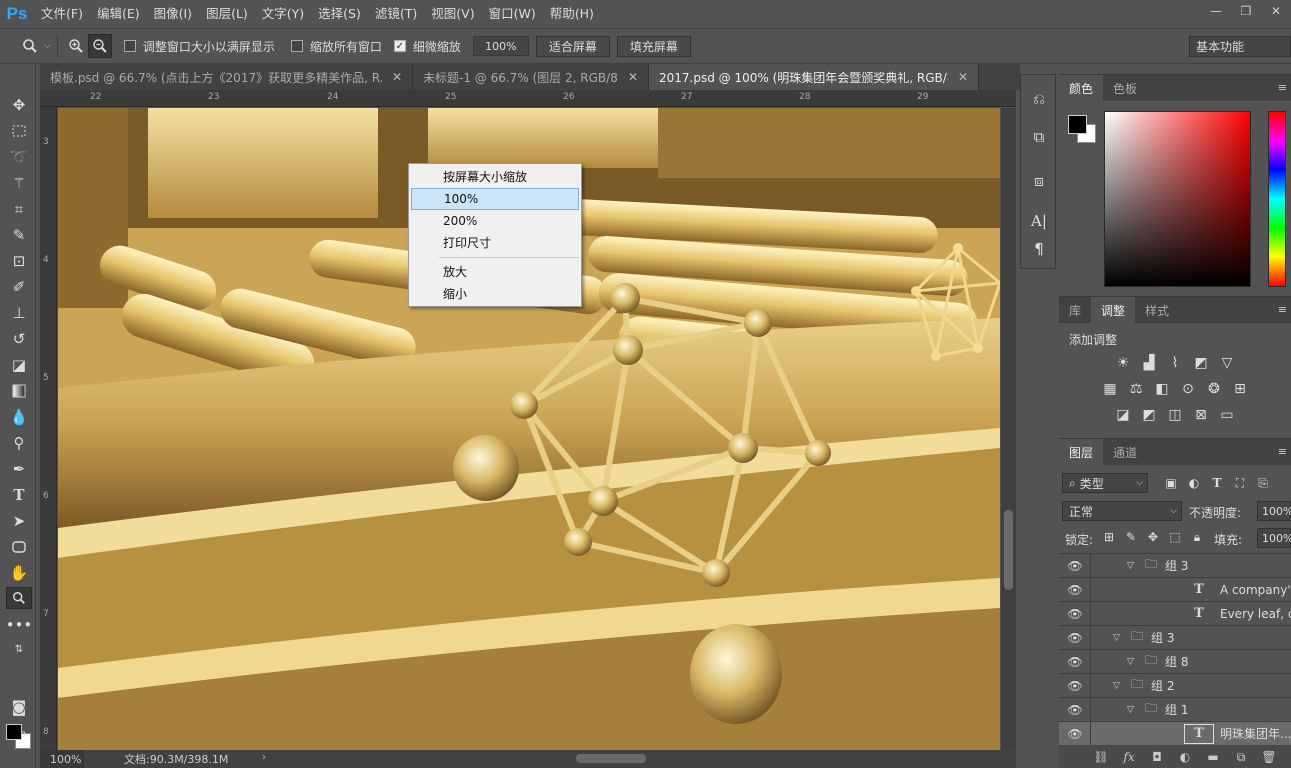 Image resolution: width=1291 pixels, height=768 pixels. I want to click on vibrance-icon: ▽, so click(1227, 363).